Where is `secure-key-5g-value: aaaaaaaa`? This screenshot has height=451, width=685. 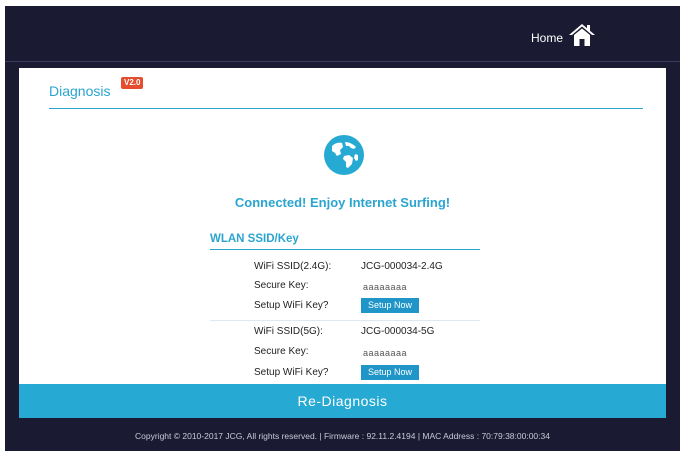
secure-key-5g-value: aaaaaaaa is located at coordinates (385, 353).